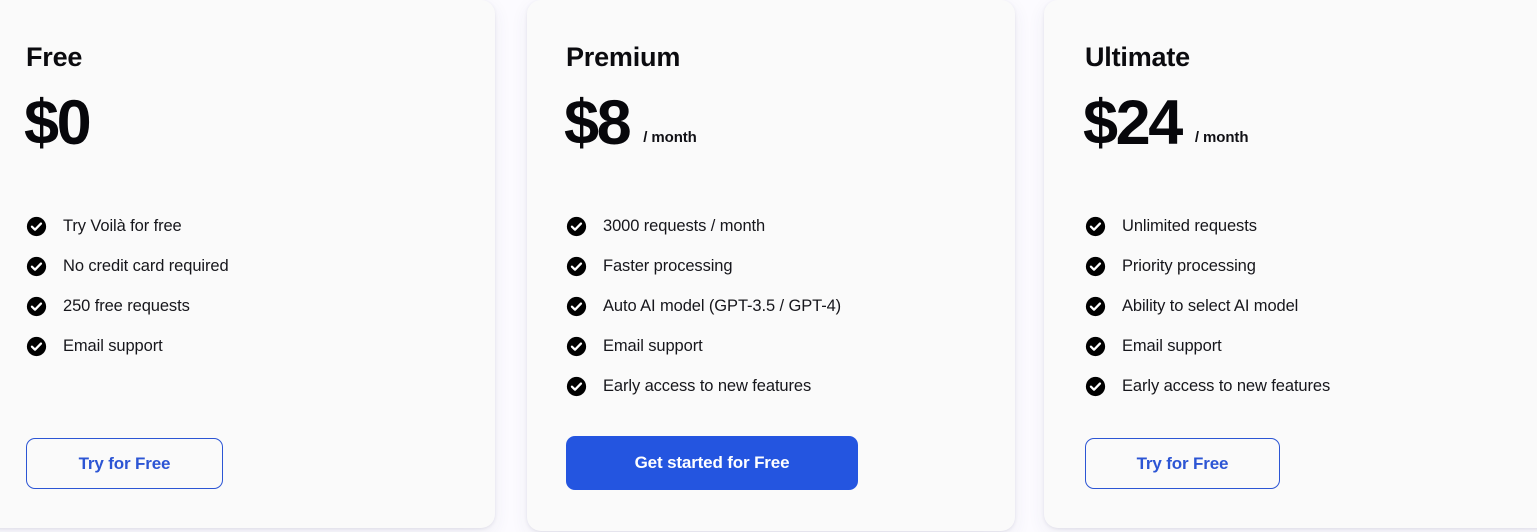 Image resolution: width=1537 pixels, height=532 pixels. I want to click on list-item: Auto AI model (GPT-3.5 / GPT-4), so click(703, 306).